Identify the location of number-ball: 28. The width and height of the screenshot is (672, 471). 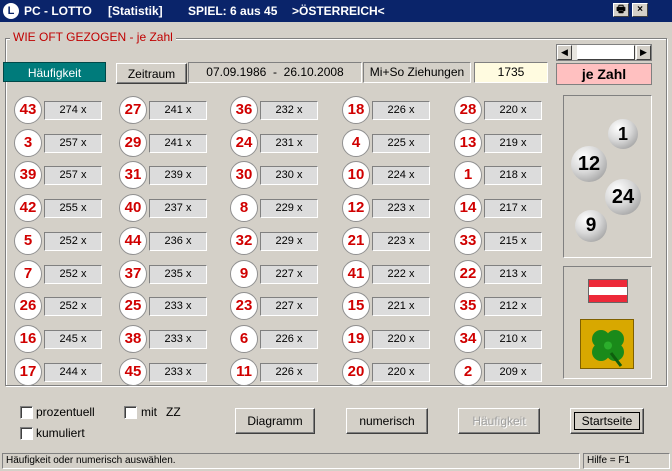
(468, 110).